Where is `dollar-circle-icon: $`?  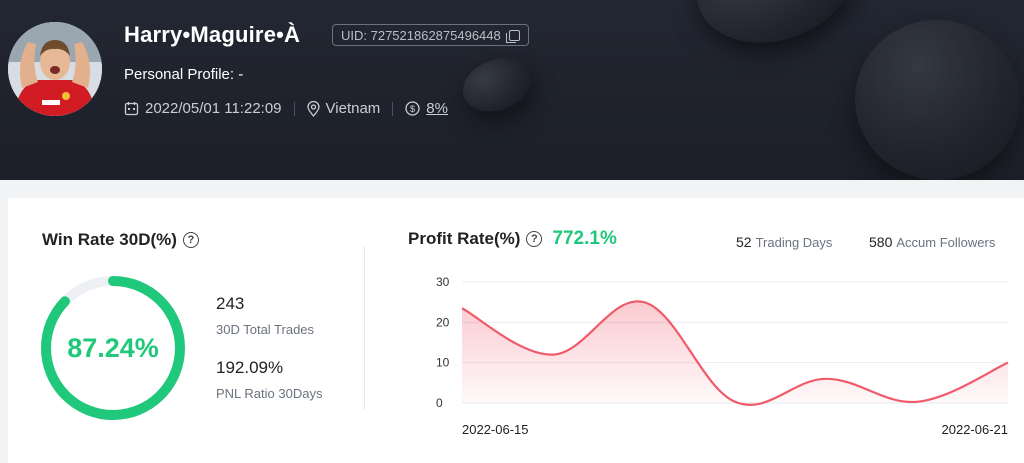 dollar-circle-icon: $ is located at coordinates (412, 108).